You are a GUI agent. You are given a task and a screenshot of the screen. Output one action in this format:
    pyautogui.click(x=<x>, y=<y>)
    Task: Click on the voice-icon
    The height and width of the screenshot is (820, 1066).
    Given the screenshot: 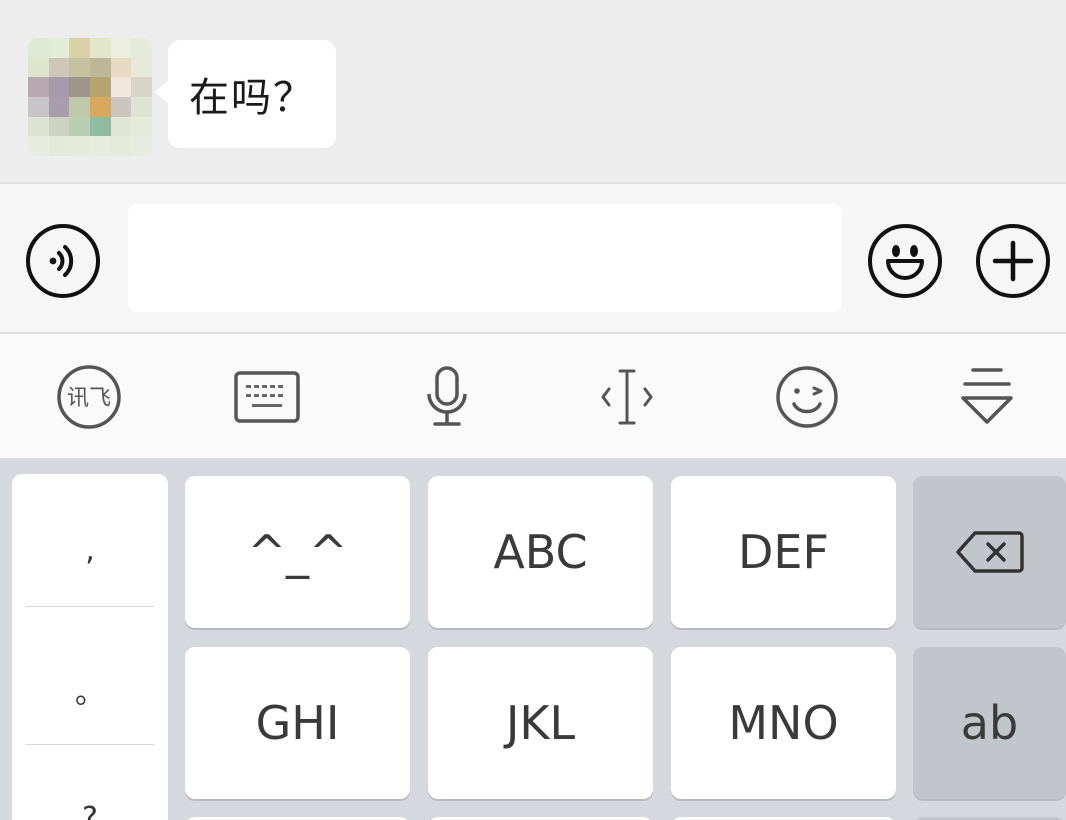 What is the action you would take?
    pyautogui.click(x=61, y=261)
    